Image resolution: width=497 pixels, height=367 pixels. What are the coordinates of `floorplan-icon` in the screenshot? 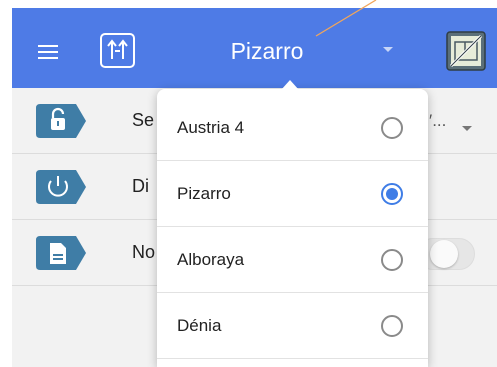 It's located at (466, 51).